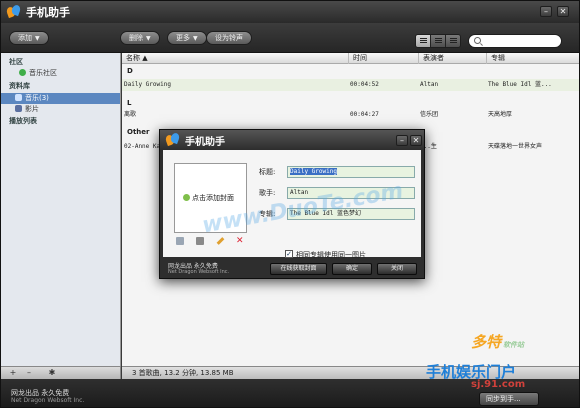 The height and width of the screenshot is (408, 580). What do you see at coordinates (18, 108) in the screenshot?
I see `film-icon` at bounding box center [18, 108].